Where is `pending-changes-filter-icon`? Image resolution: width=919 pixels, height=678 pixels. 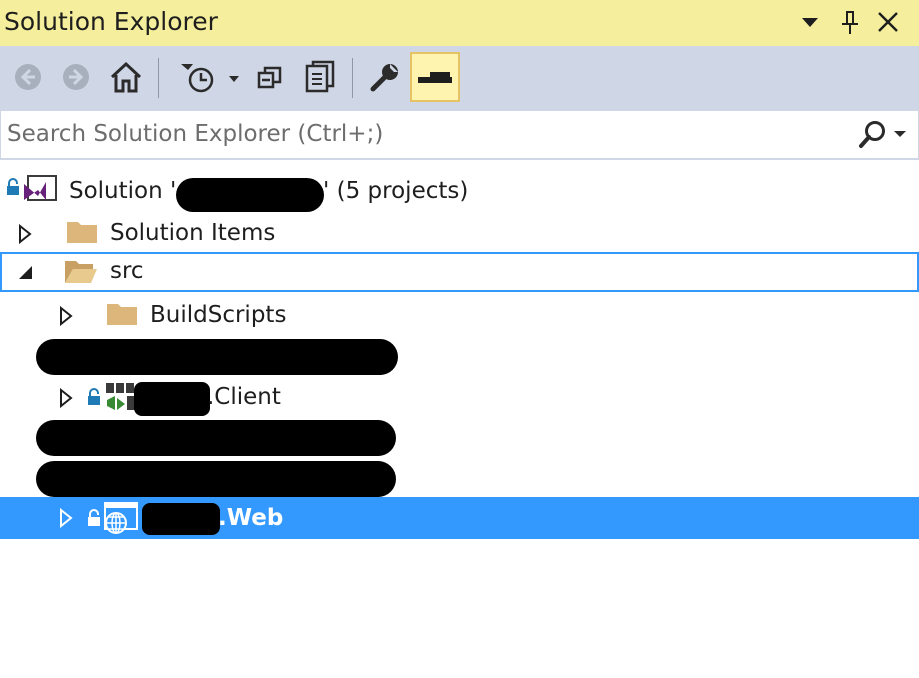
pending-changes-filter-icon is located at coordinates (209, 77).